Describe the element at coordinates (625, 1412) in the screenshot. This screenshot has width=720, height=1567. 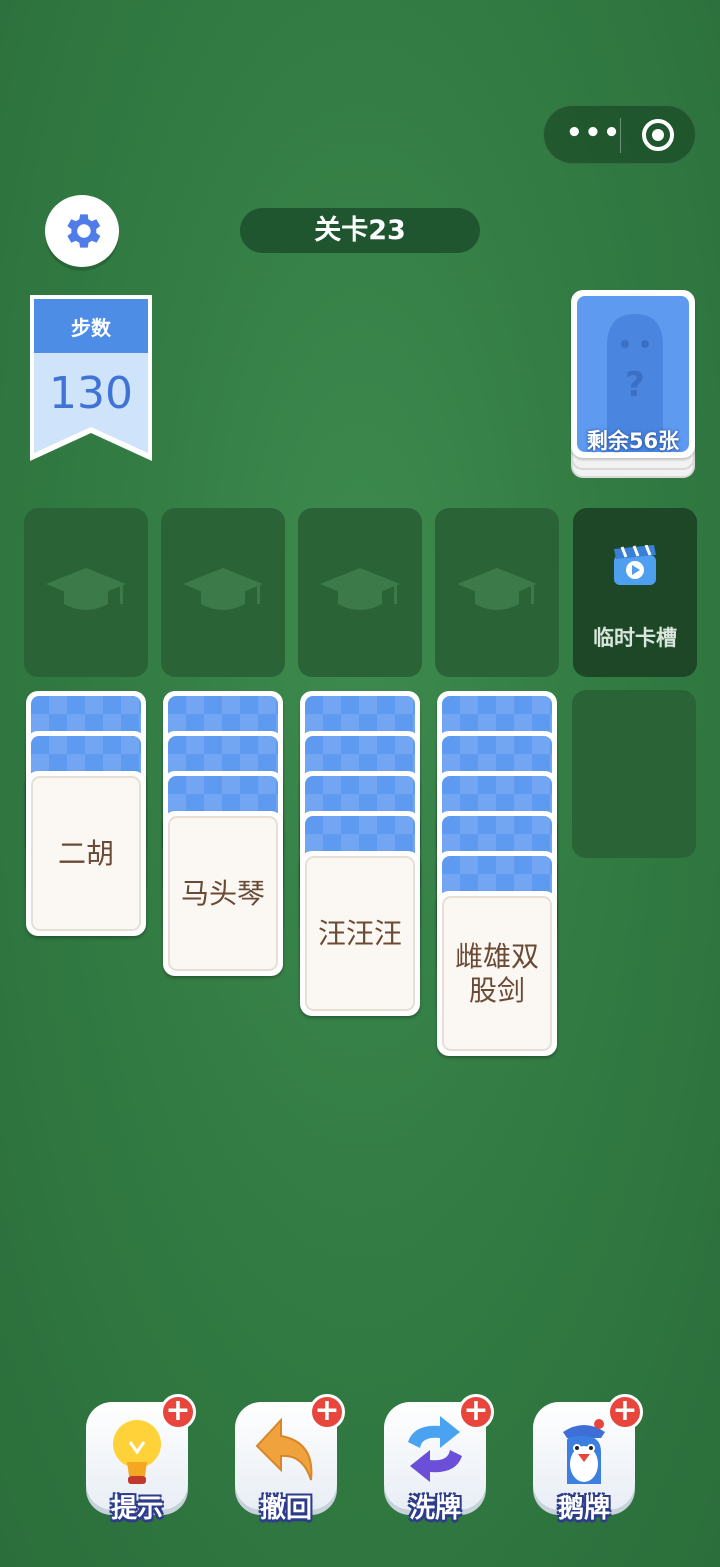
I see `add-goose-card-icon: +` at that location.